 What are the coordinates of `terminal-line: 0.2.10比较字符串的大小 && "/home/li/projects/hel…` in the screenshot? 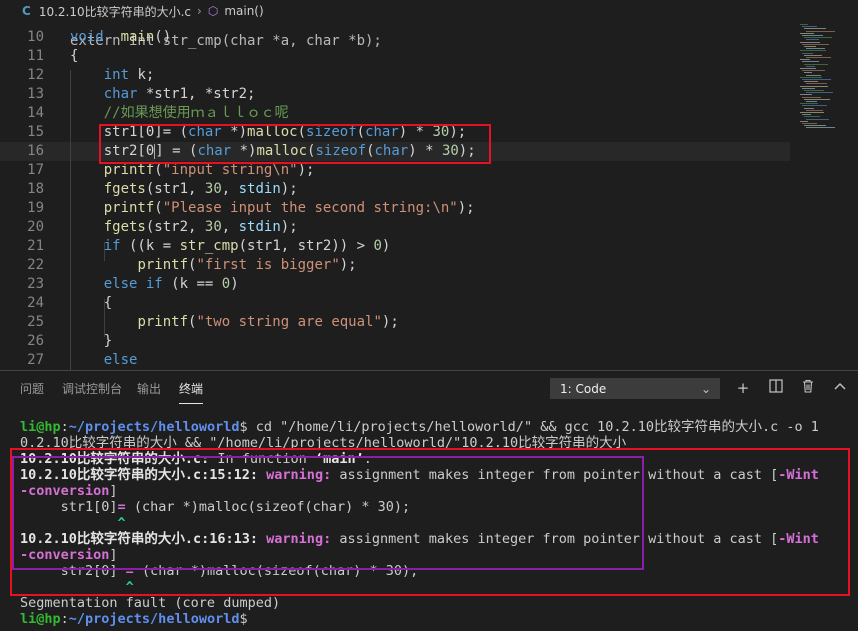 It's located at (323, 443).